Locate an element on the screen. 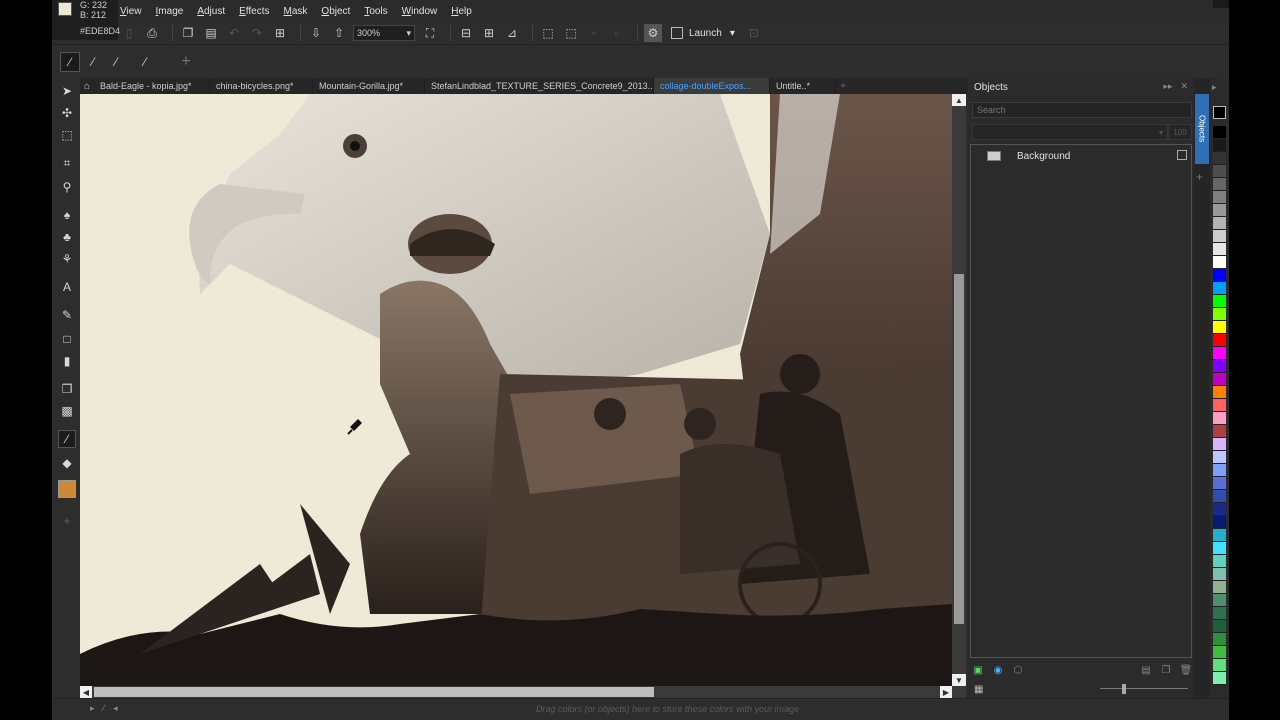 The width and height of the screenshot is (1280, 720). transform-icon-2: ▫ is located at coordinates (617, 33).